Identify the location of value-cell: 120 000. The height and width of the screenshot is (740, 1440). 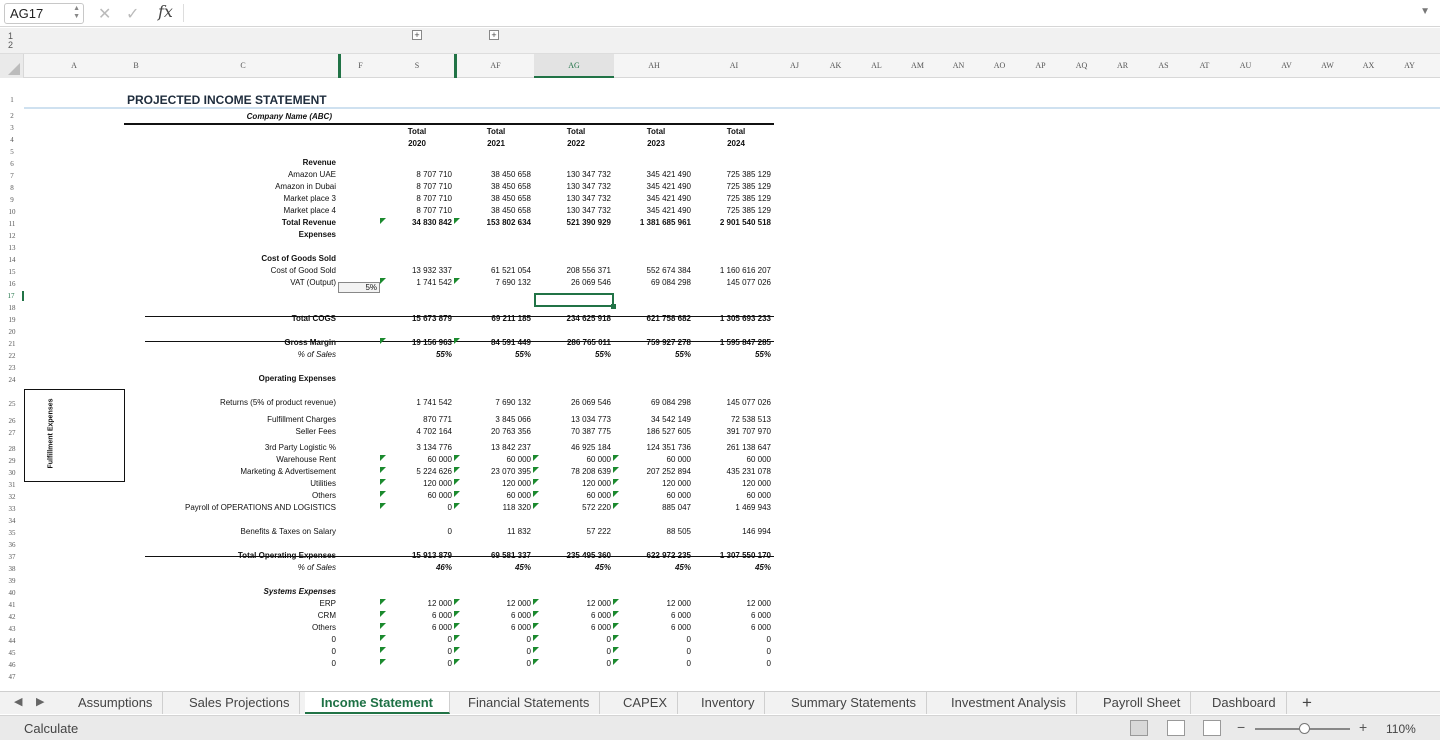
(414, 484).